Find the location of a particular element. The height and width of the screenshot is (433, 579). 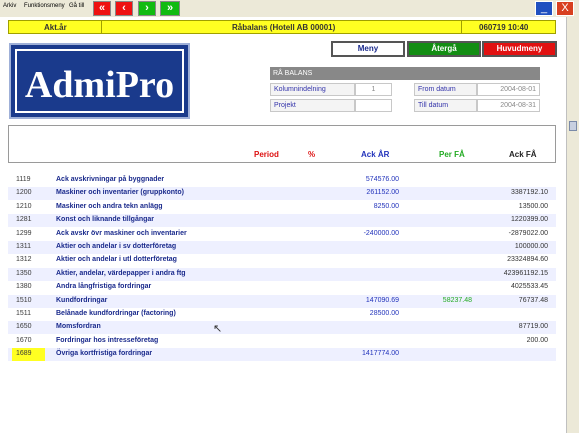

account-number: 1312 is located at coordinates (24, 260).